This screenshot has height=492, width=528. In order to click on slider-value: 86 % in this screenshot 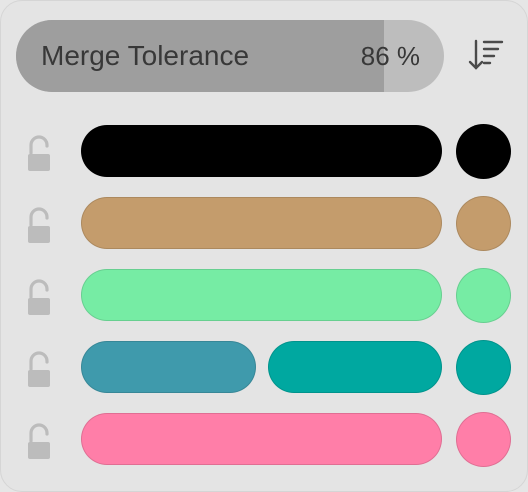, I will do `click(390, 56)`.